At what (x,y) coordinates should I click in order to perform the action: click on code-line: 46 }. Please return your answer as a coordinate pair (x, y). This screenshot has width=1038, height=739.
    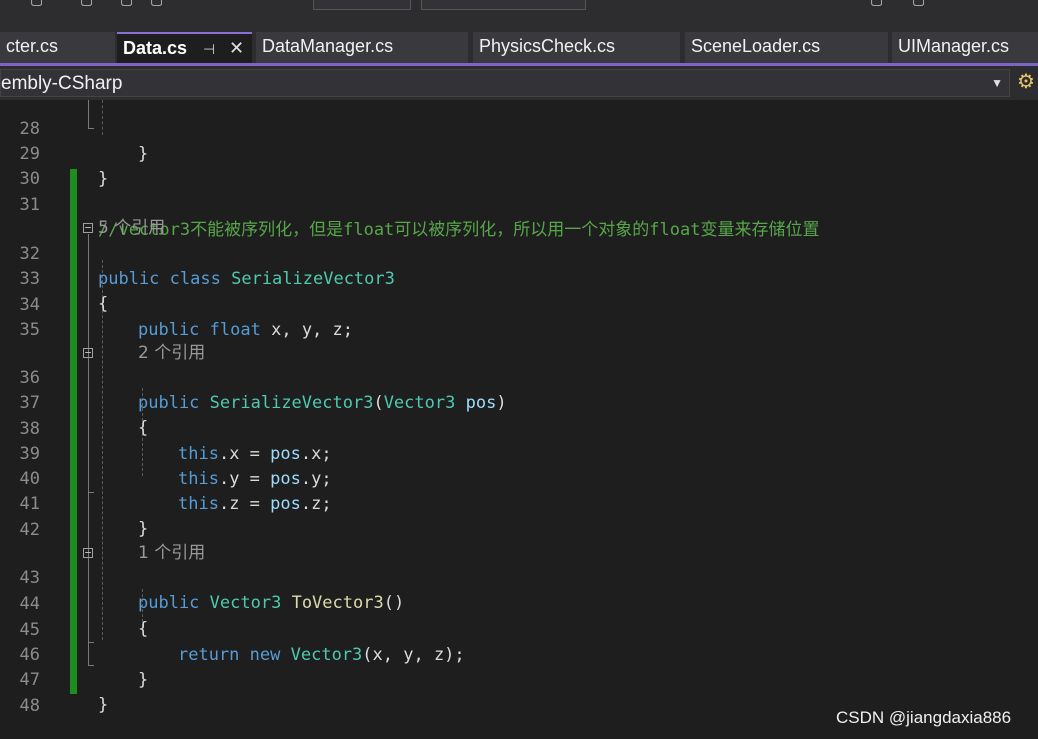
    Looking at the image, I should click on (519, 654).